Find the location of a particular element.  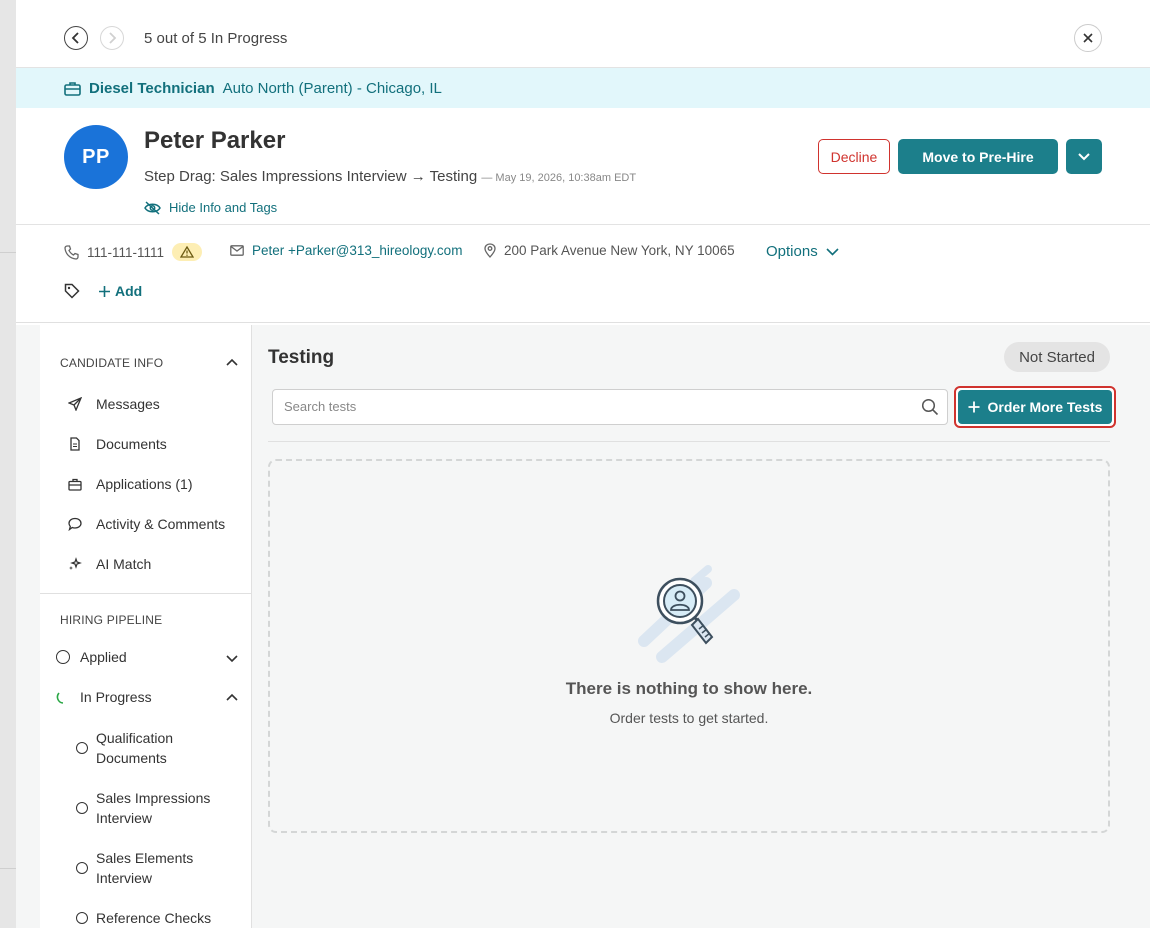

hide-info-toggle: Hide Info and Tags is located at coordinates (210, 207).